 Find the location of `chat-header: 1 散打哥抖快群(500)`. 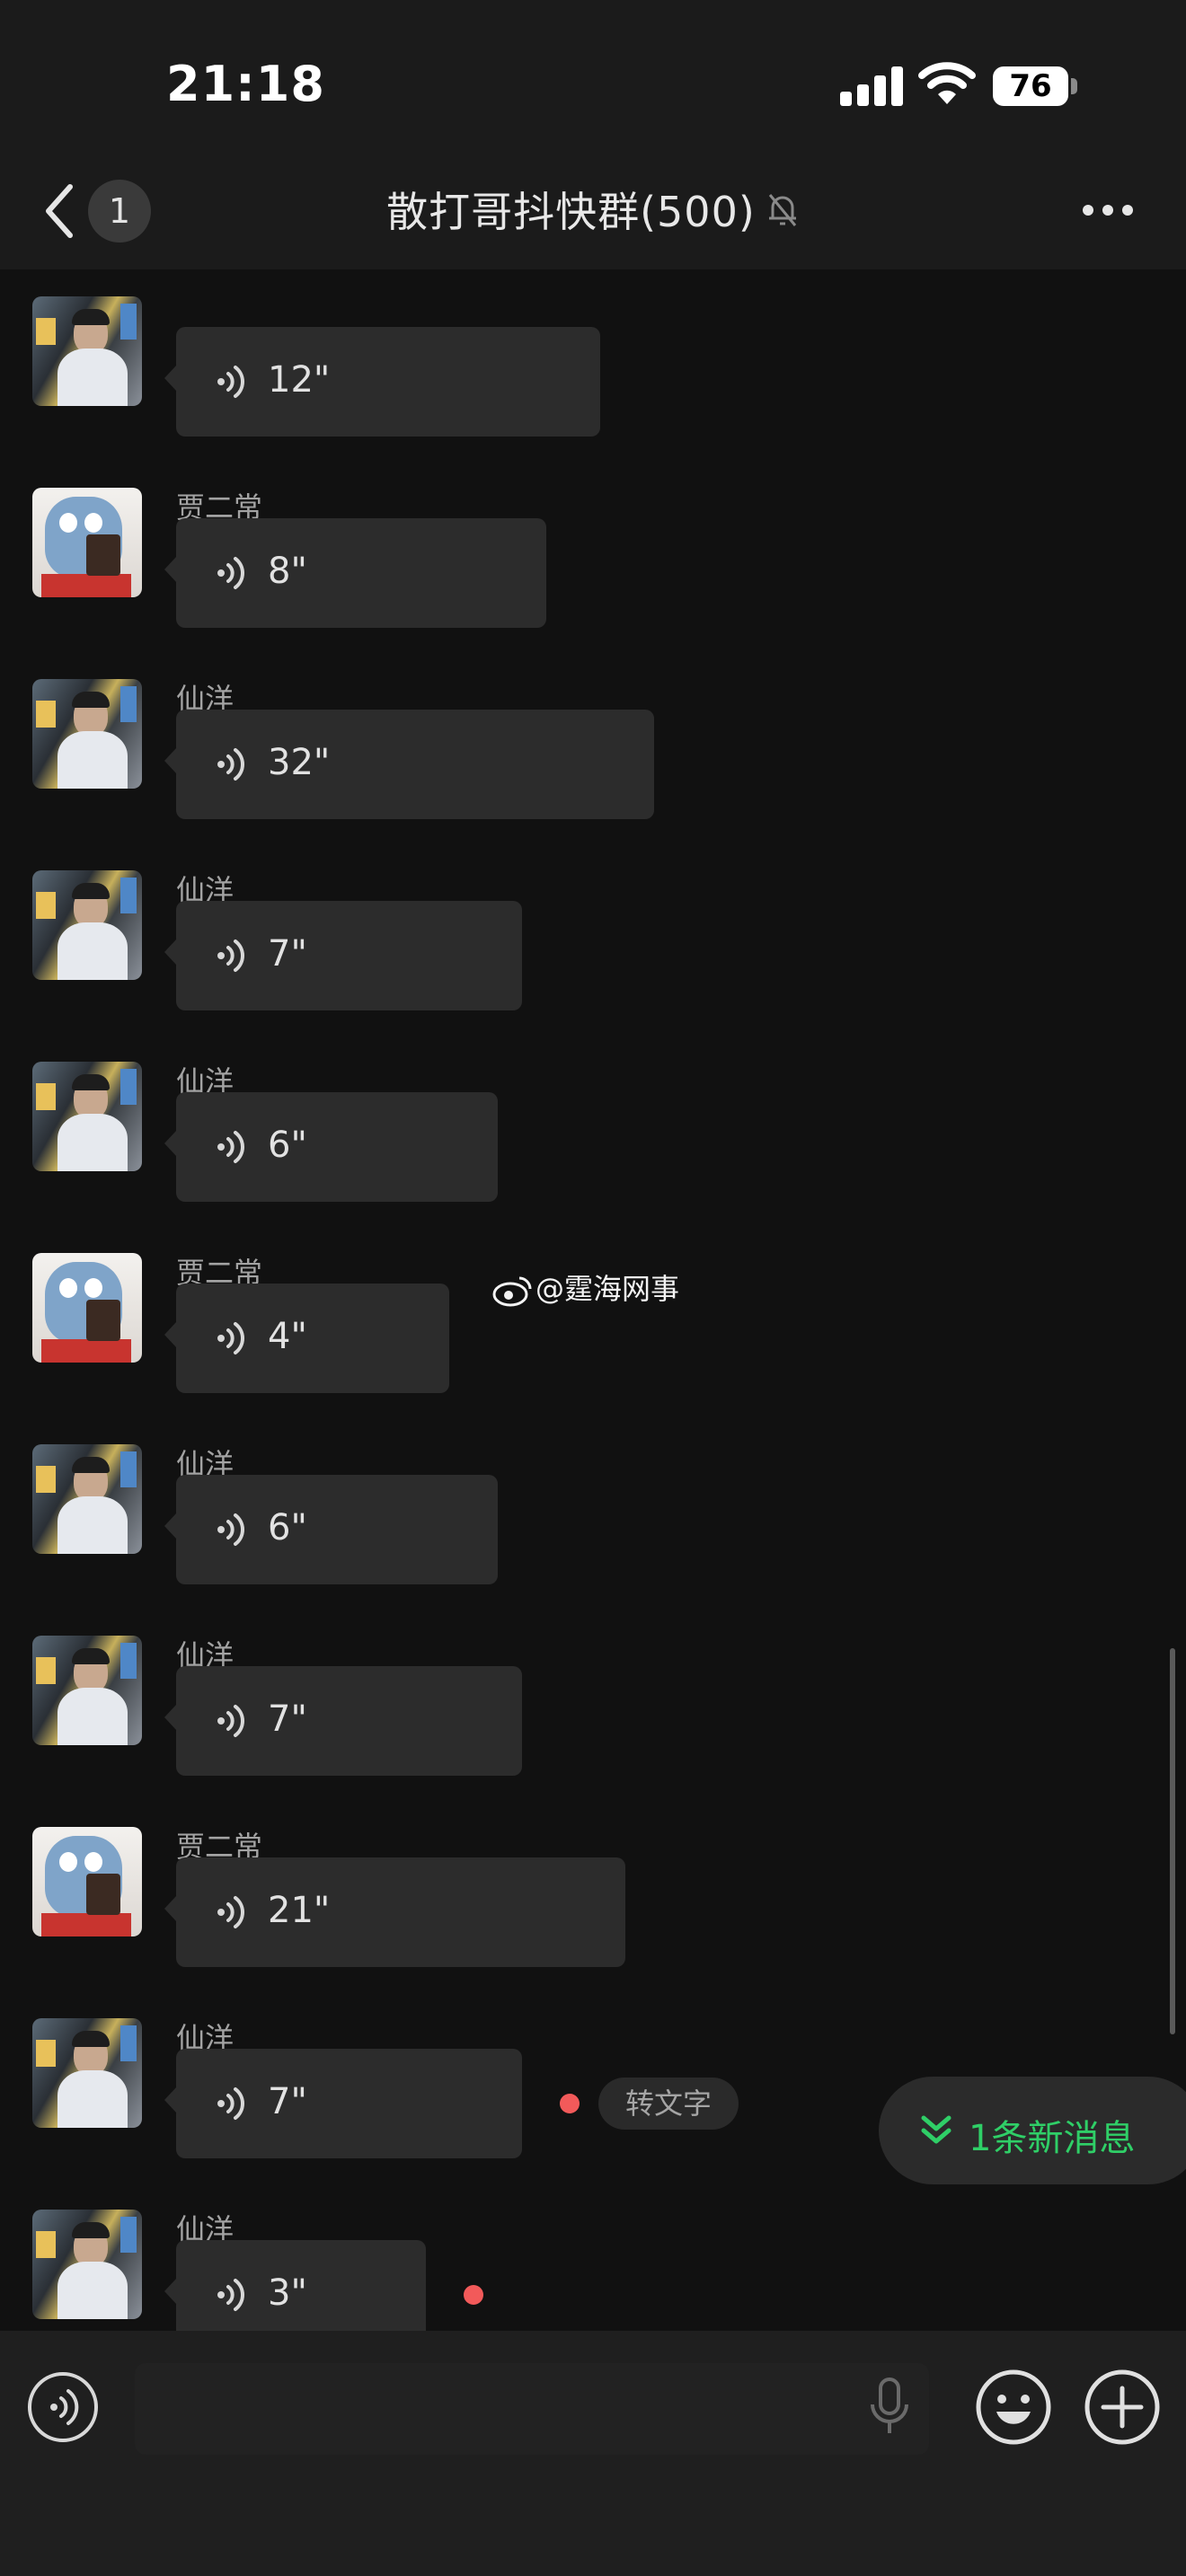

chat-header: 1 散打哥抖快群(500) is located at coordinates (593, 211).